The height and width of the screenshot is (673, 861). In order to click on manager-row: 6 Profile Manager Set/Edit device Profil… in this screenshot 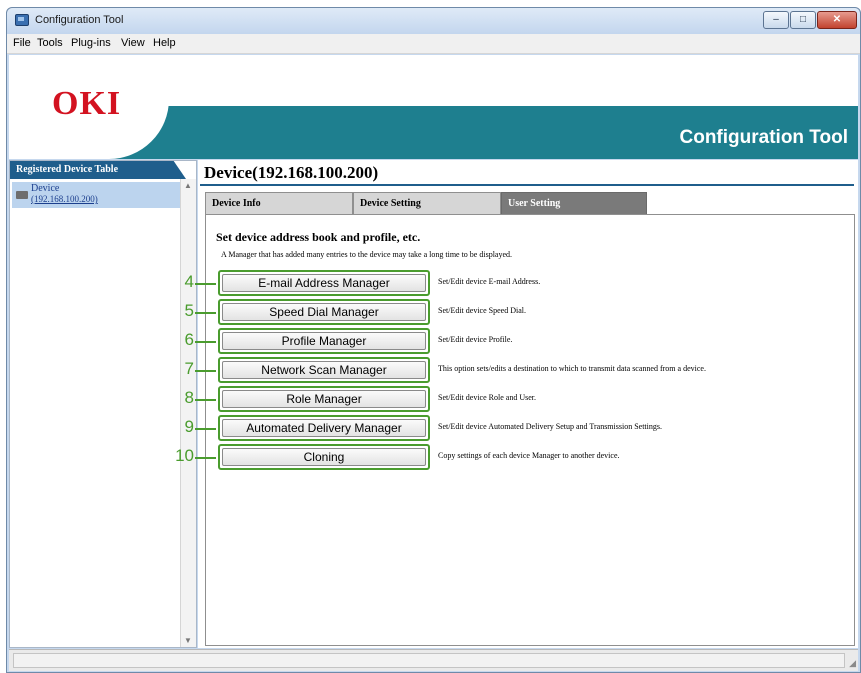, I will do `click(520, 341)`.